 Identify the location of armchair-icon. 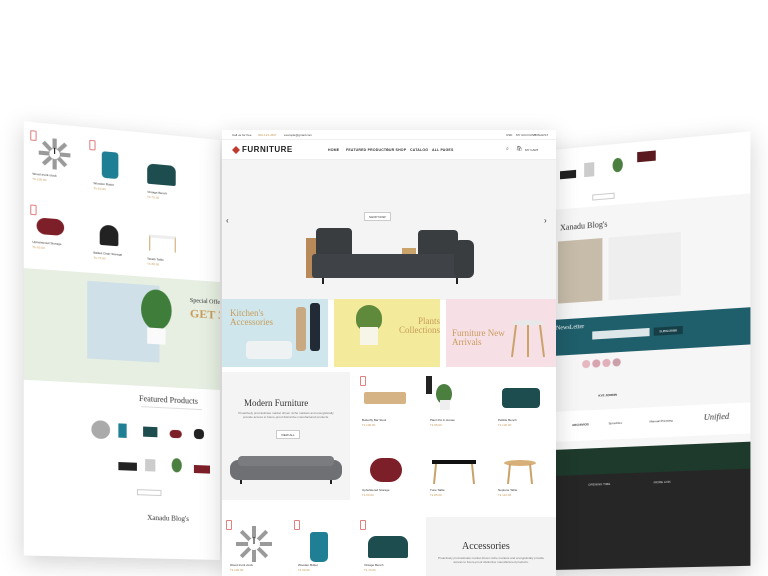
(150, 432).